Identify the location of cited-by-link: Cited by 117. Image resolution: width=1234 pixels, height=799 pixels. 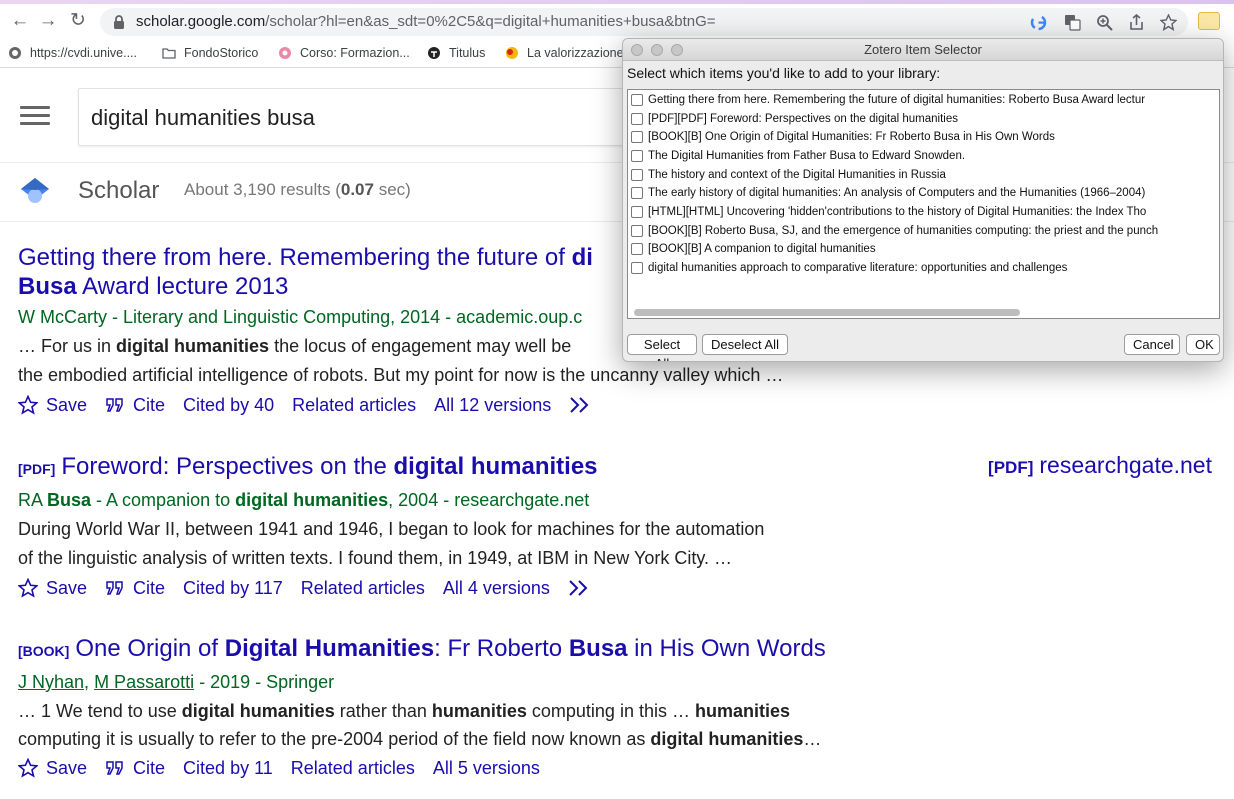
(233, 588).